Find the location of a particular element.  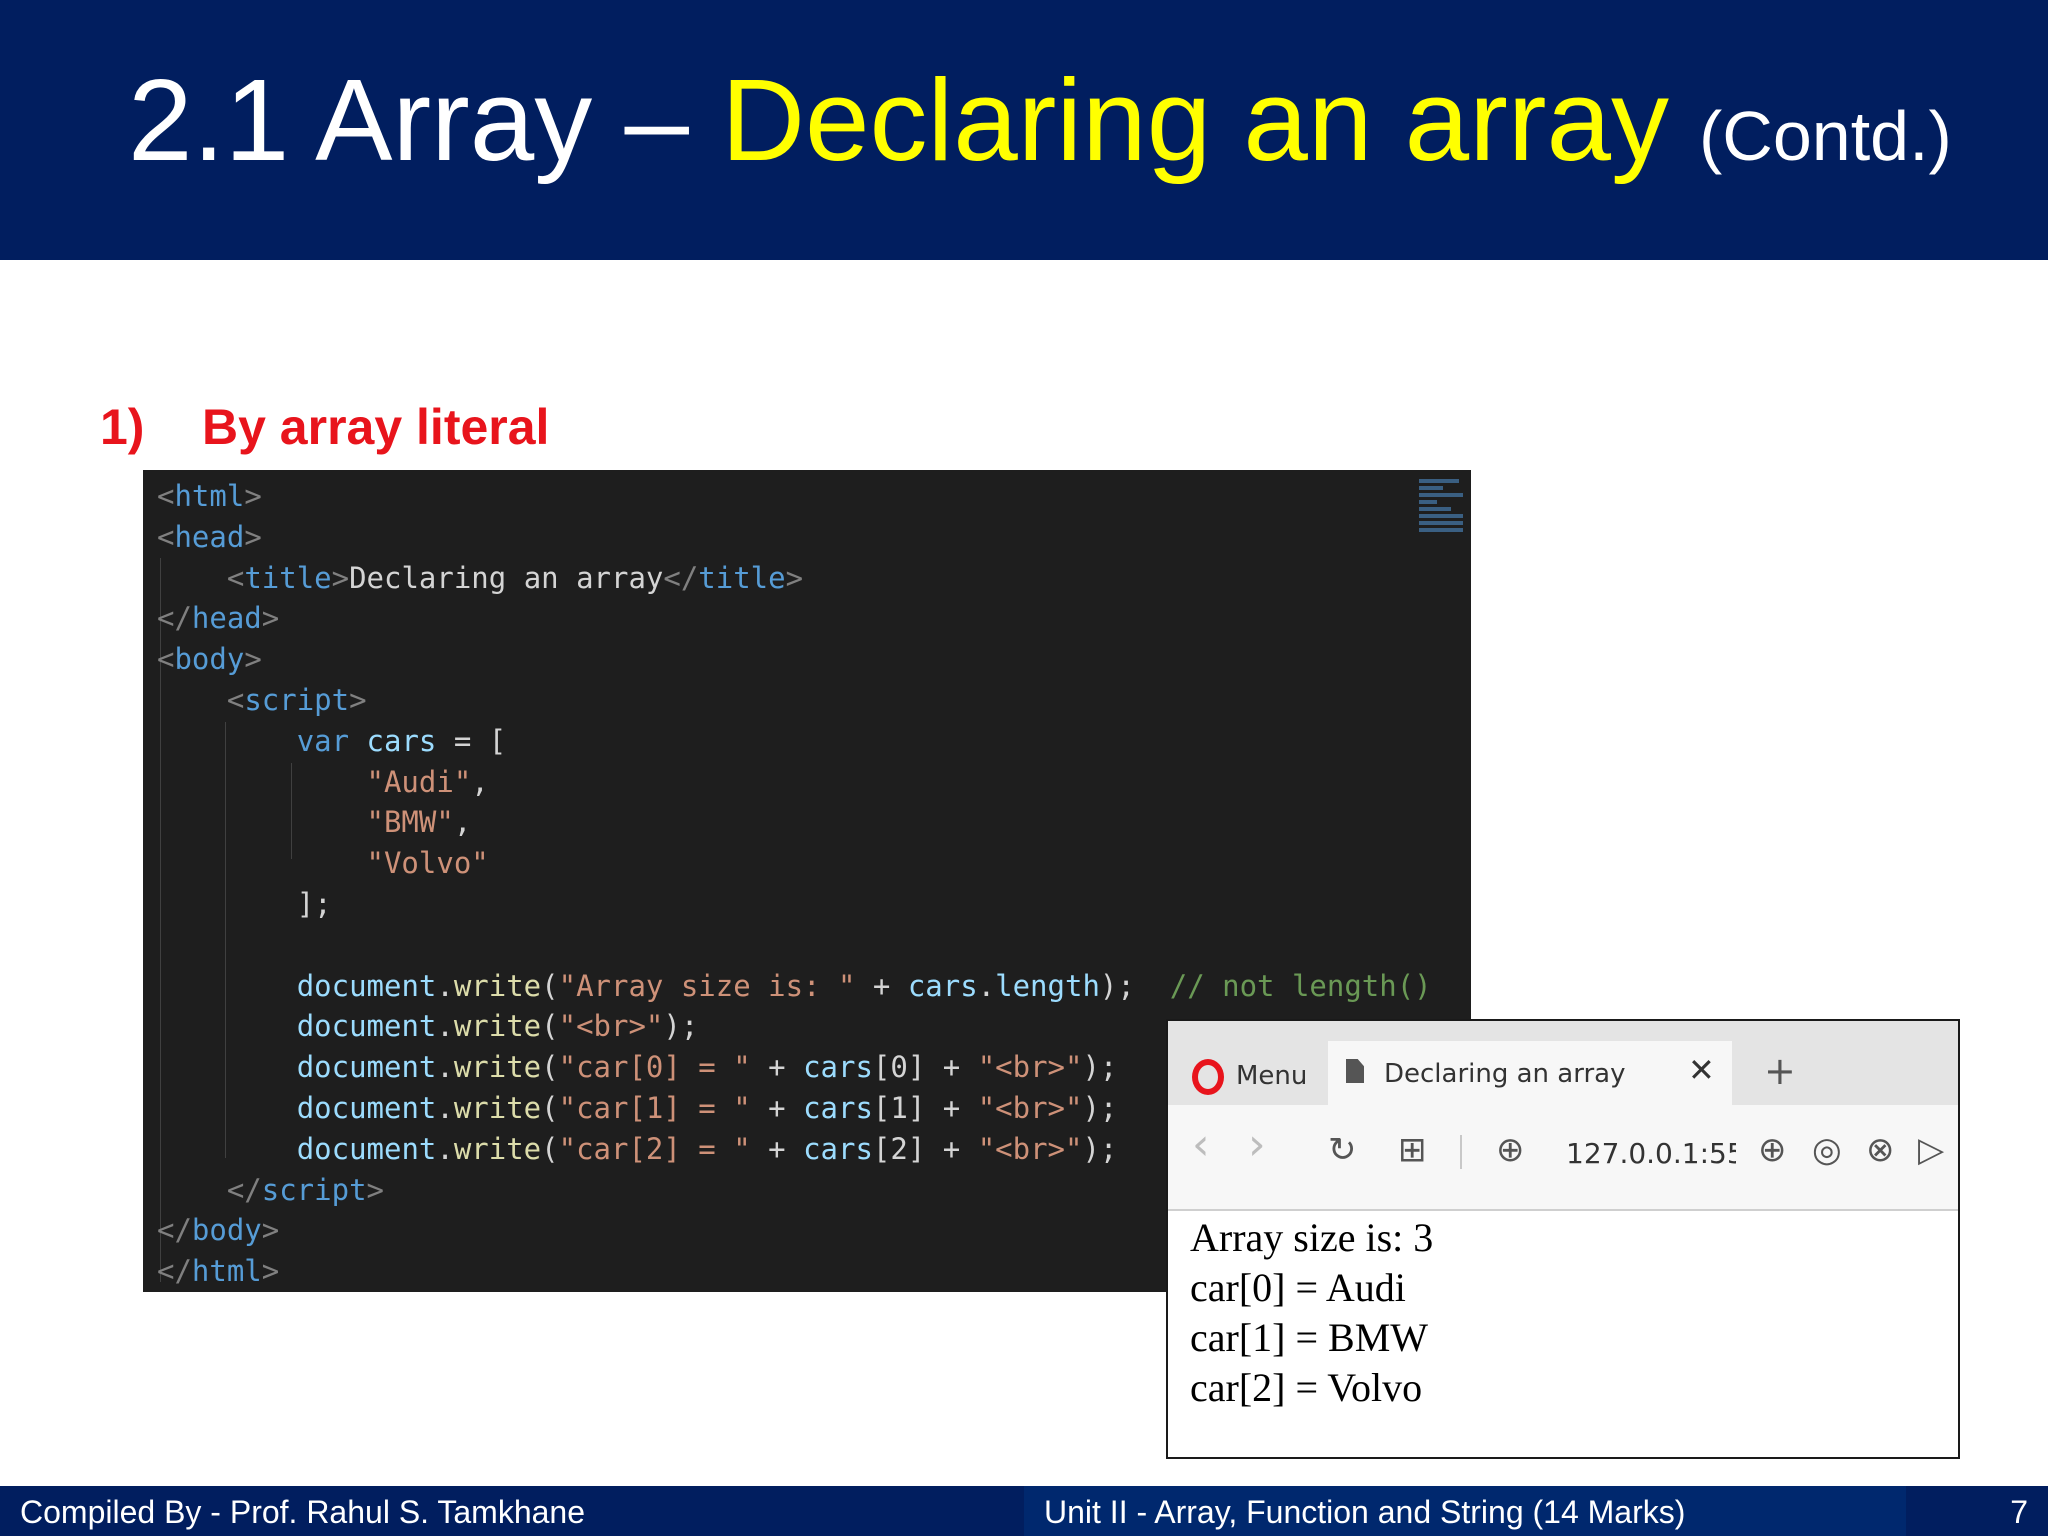

close-tab-icon: ✕ is located at coordinates (1701, 1070).